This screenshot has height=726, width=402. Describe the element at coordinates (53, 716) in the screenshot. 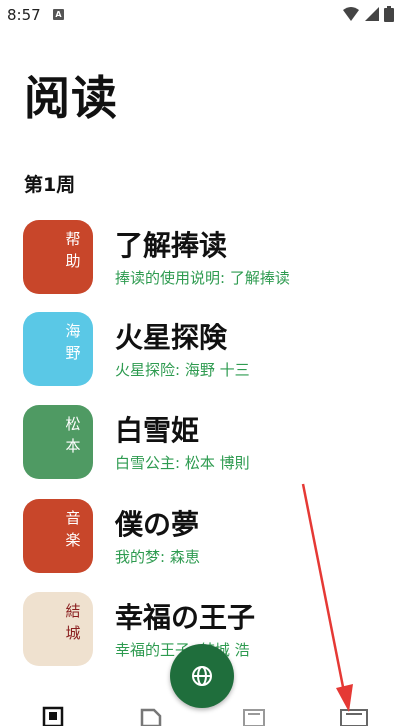

I see `book-icon` at that location.